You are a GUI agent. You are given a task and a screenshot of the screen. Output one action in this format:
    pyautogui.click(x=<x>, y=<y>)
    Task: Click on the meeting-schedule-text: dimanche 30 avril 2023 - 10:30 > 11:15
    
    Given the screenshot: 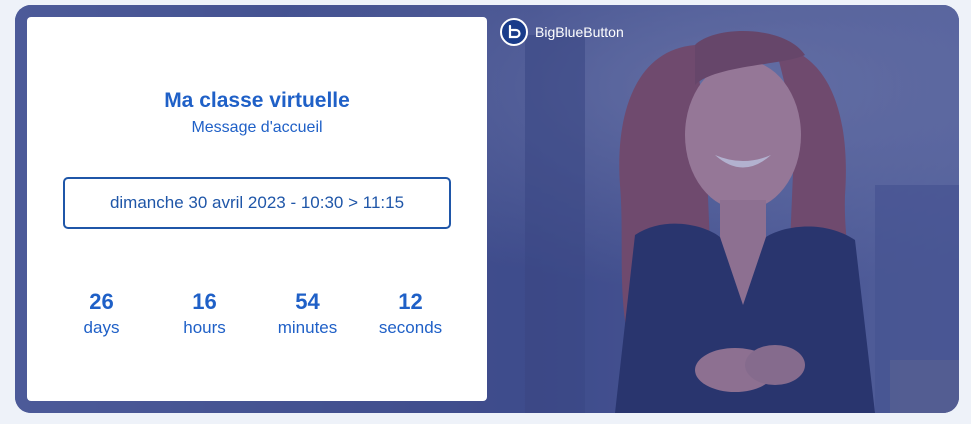 What is the action you would take?
    pyautogui.click(x=257, y=202)
    